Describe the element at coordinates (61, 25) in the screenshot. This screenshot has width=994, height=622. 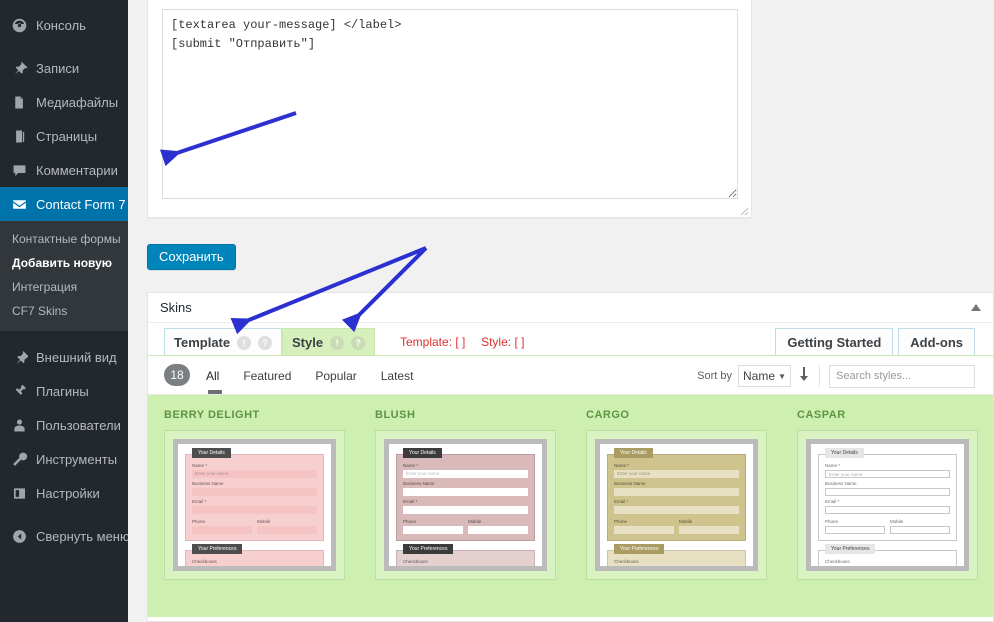
I see `sidebar-item-label: Консоль` at that location.